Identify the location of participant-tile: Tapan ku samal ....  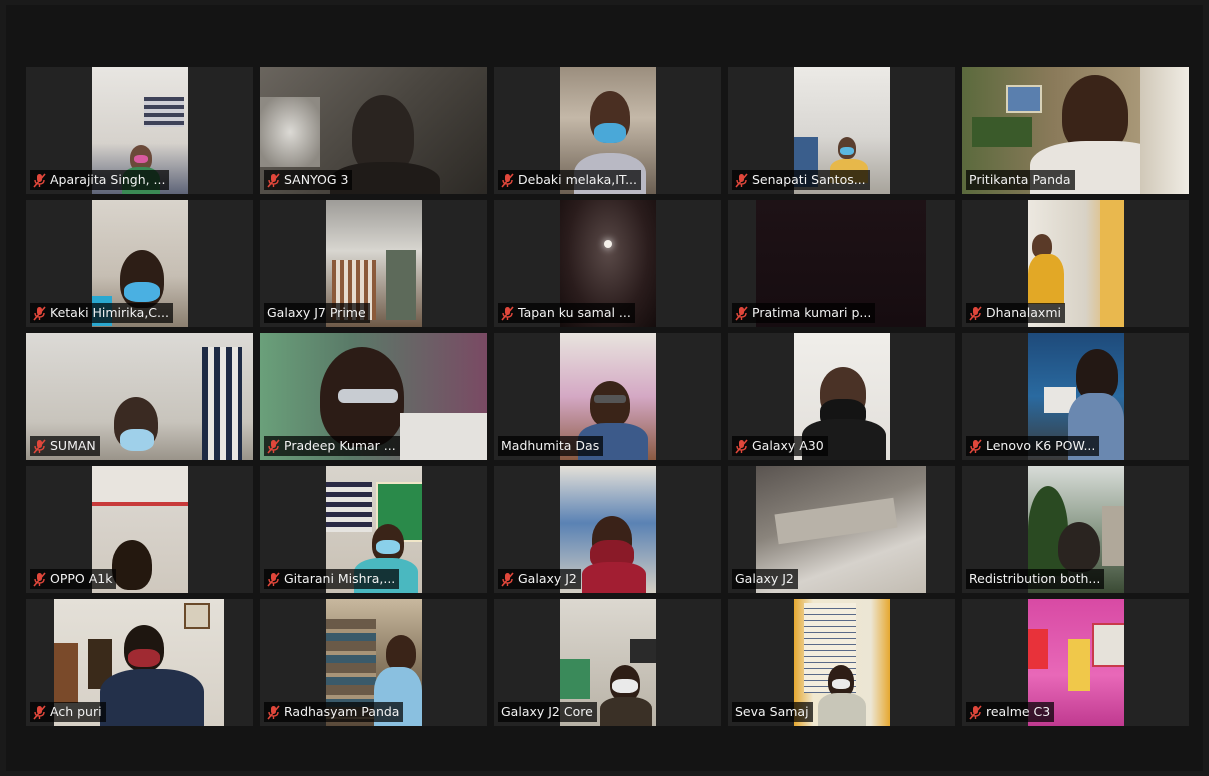
(607, 263).